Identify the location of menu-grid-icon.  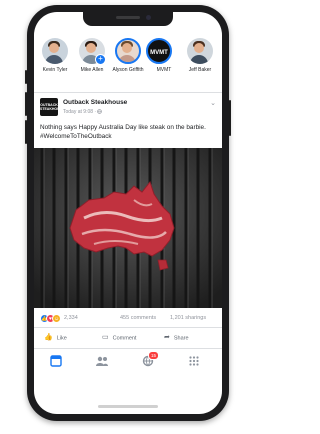
(194, 361).